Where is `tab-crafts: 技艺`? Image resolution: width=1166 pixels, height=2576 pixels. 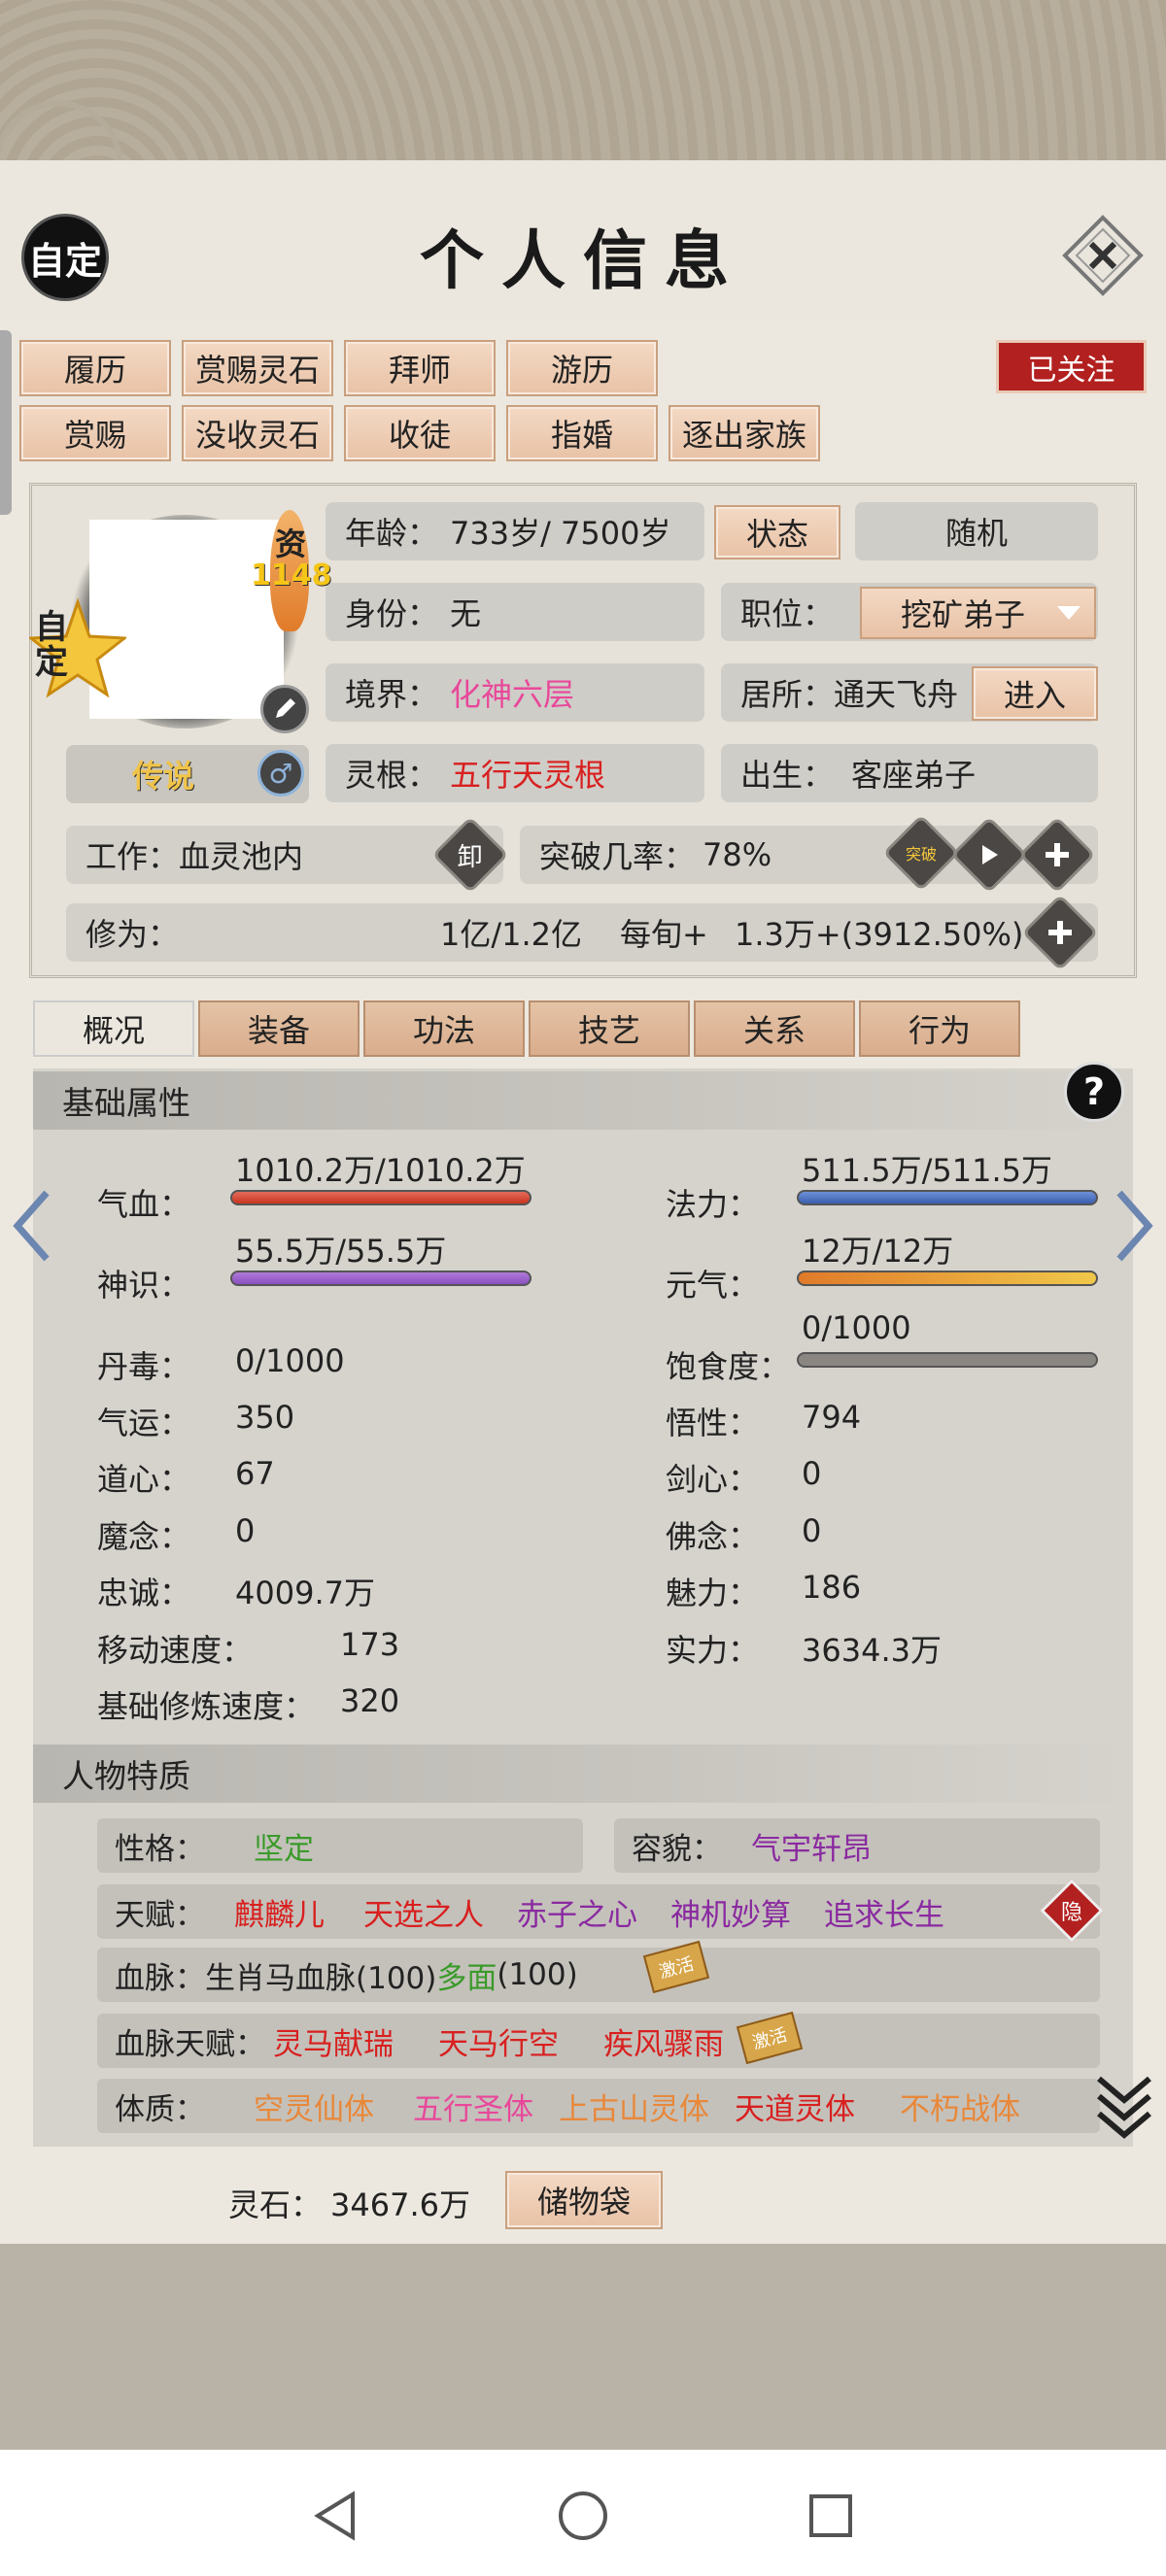
tab-crafts: 技艺 is located at coordinates (609, 1028).